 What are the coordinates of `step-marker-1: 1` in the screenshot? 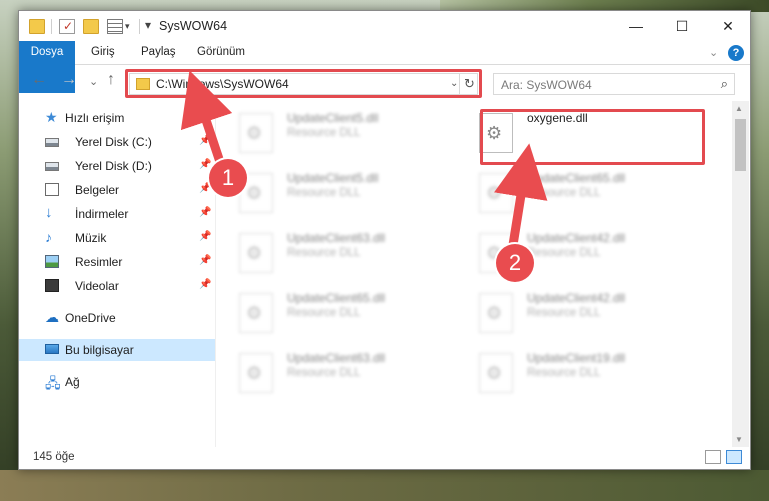 It's located at (228, 178).